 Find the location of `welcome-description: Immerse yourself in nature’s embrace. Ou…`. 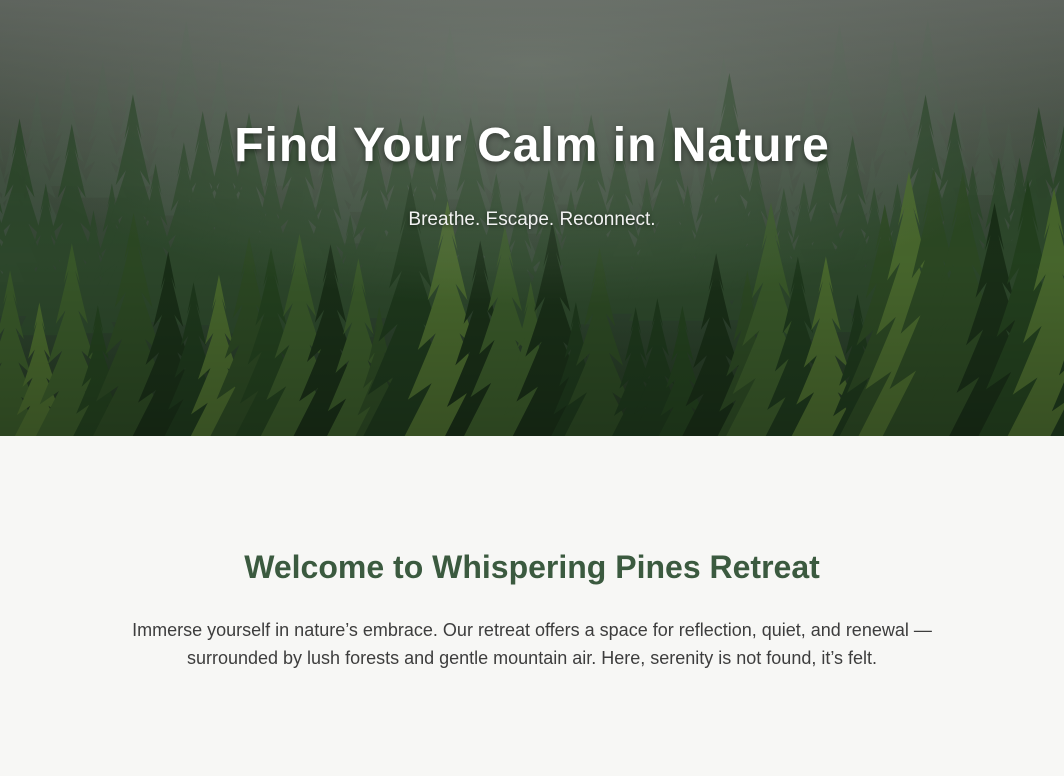

welcome-description: Immerse yourself in nature’s embrace. Ou… is located at coordinates (532, 644).